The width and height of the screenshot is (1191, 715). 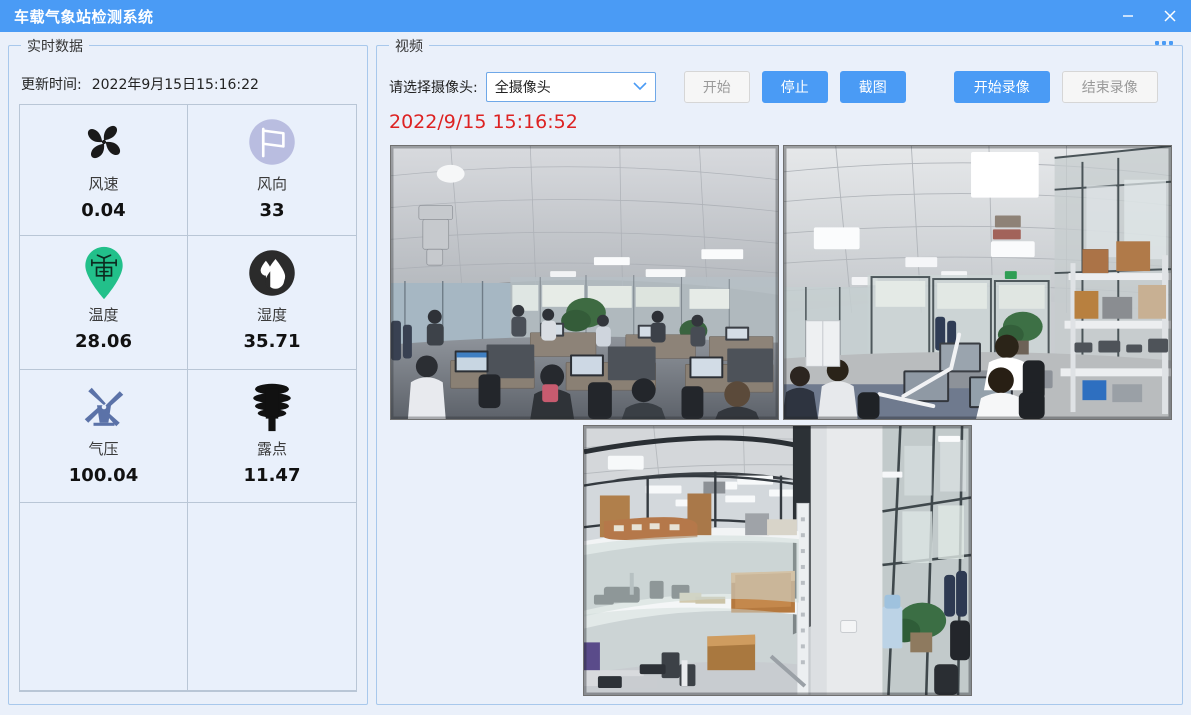 What do you see at coordinates (716, 87) in the screenshot?
I see `start-button: 开始` at bounding box center [716, 87].